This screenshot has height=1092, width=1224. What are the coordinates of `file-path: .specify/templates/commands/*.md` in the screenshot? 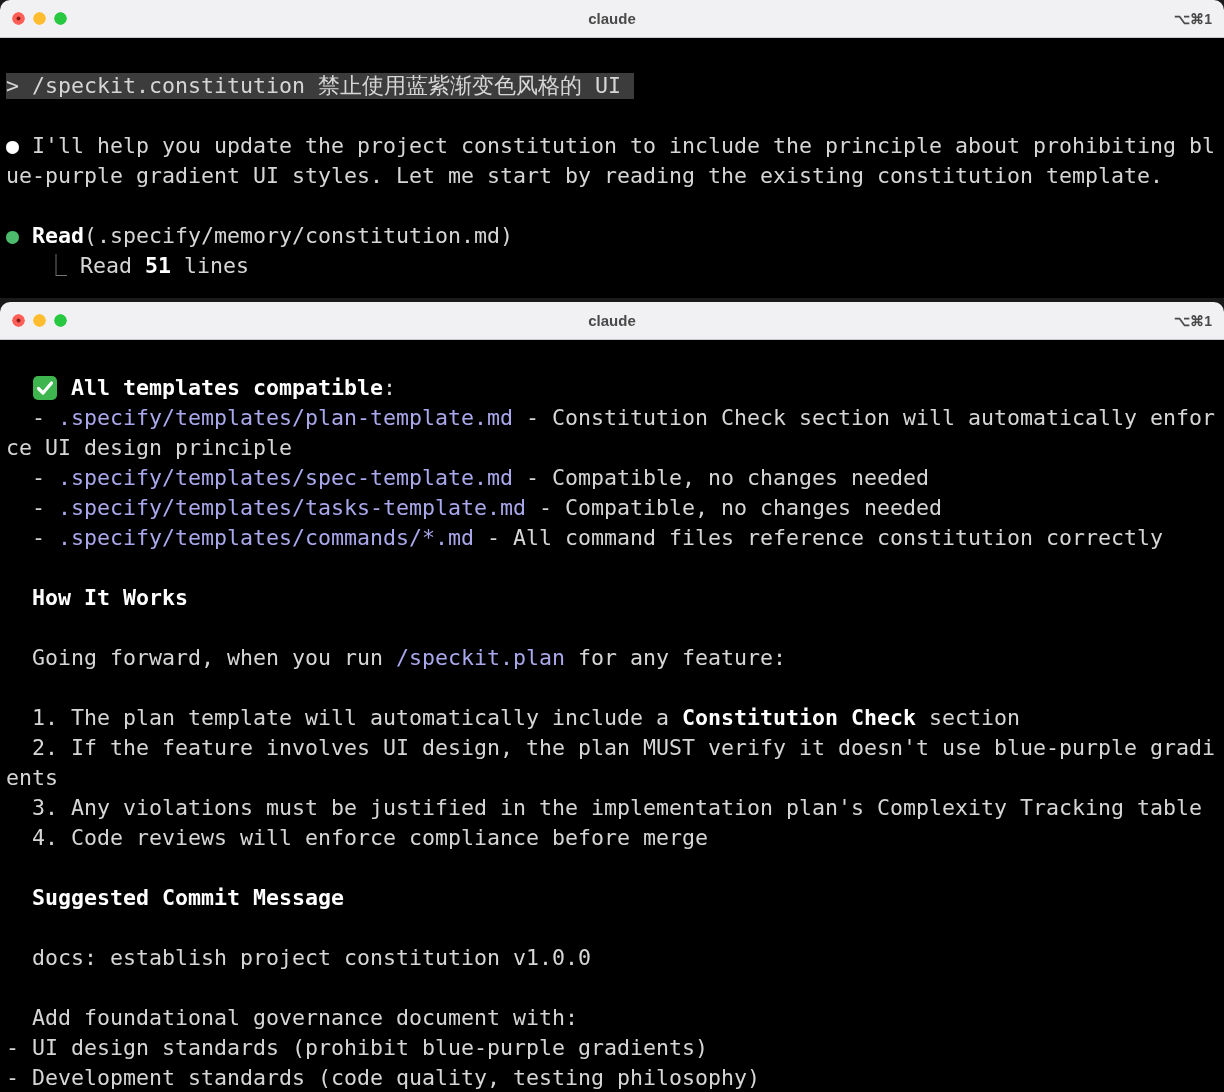 It's located at (266, 538).